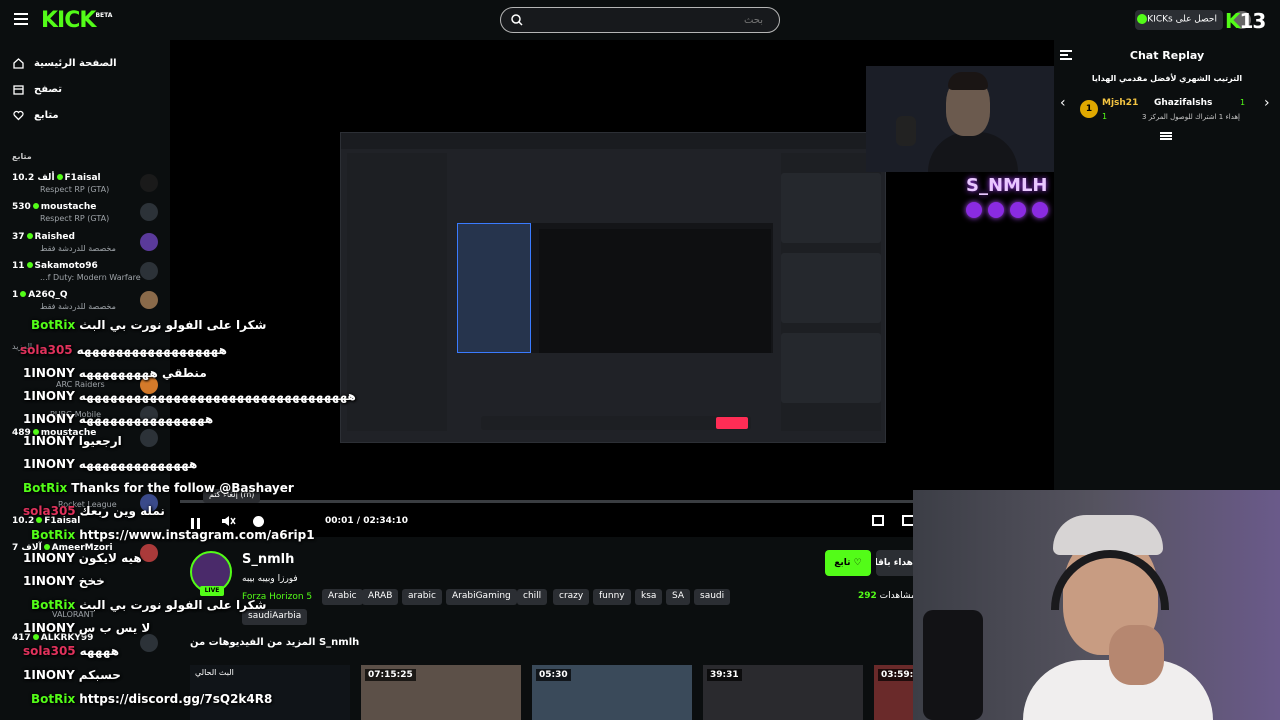 This screenshot has height=720, width=1280. Describe the element at coordinates (21, 19) in the screenshot. I see `menu-icon` at that location.